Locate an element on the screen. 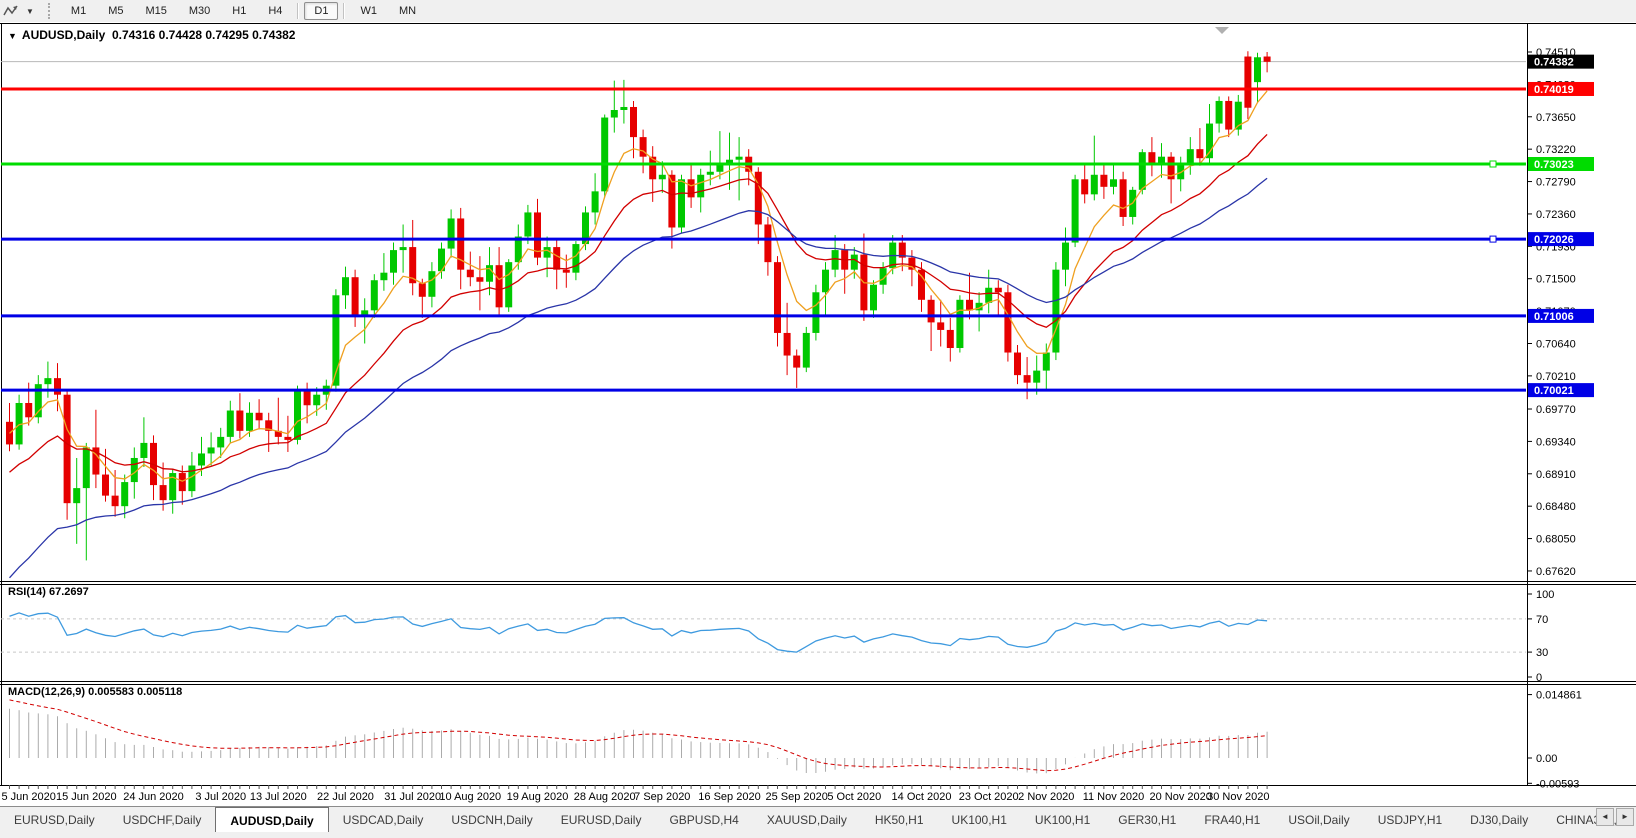 The image size is (1636, 838). timeframe-button-m15: M15 is located at coordinates (155, 11).